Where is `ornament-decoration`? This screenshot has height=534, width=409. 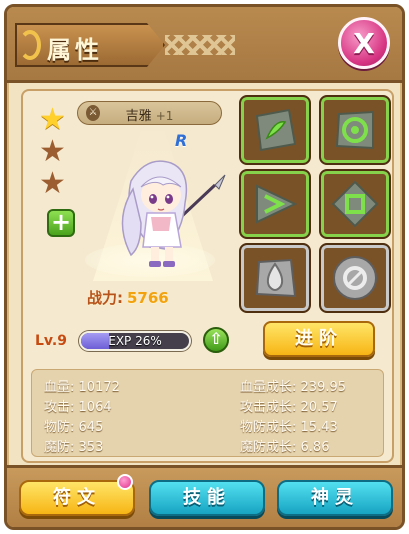
ornament-decoration is located at coordinates (200, 45).